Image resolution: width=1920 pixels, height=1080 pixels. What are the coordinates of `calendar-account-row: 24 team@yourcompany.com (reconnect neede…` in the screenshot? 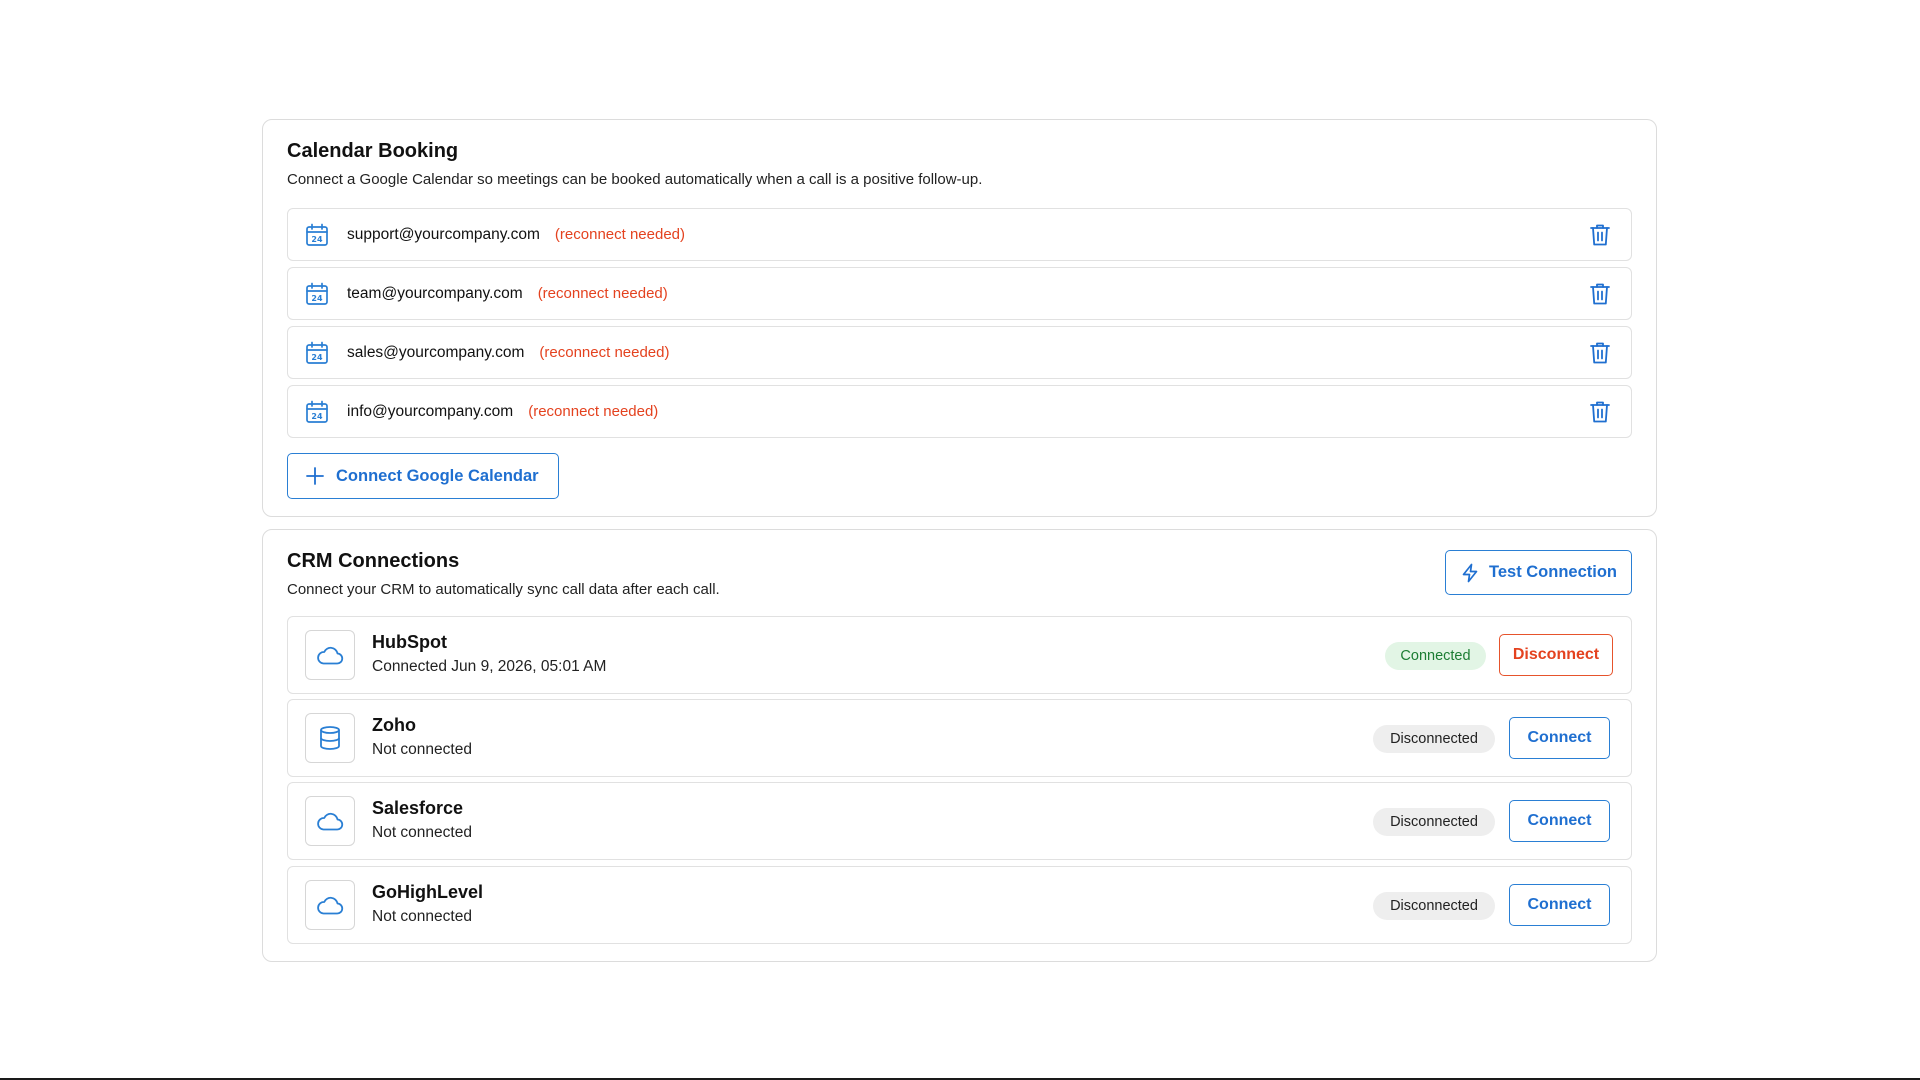 It's located at (959, 293).